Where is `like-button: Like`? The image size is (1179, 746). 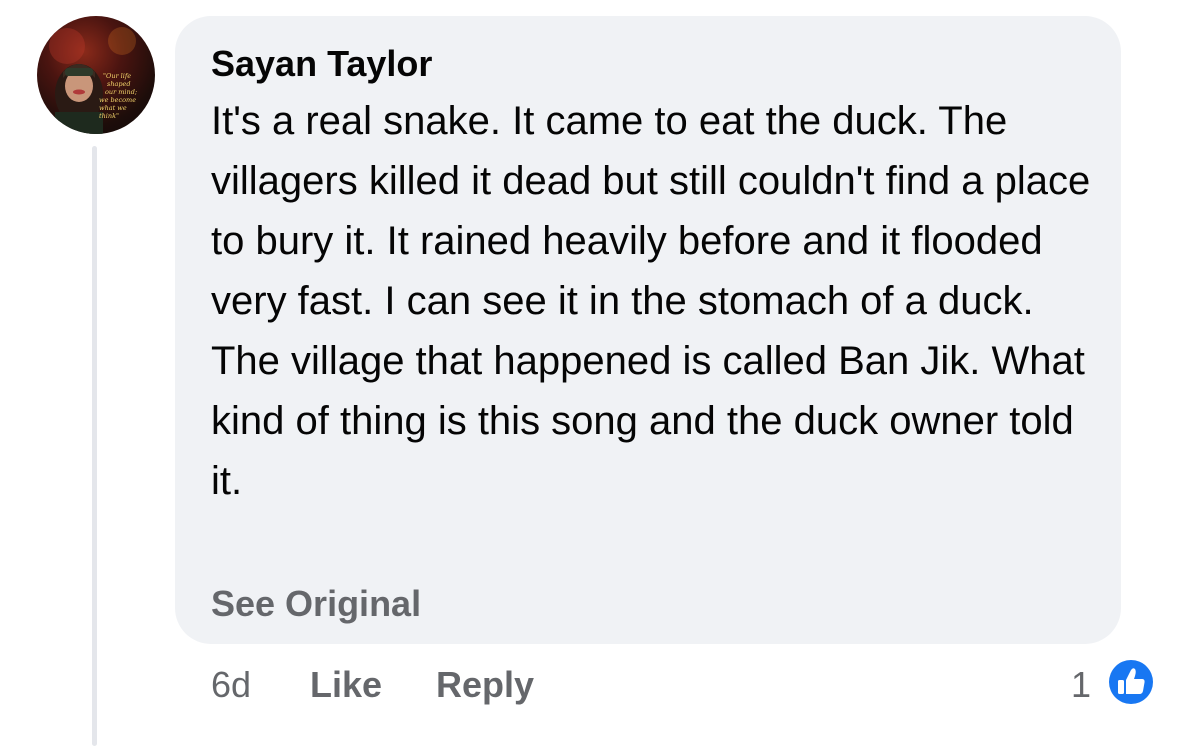
like-button: Like is located at coordinates (346, 685).